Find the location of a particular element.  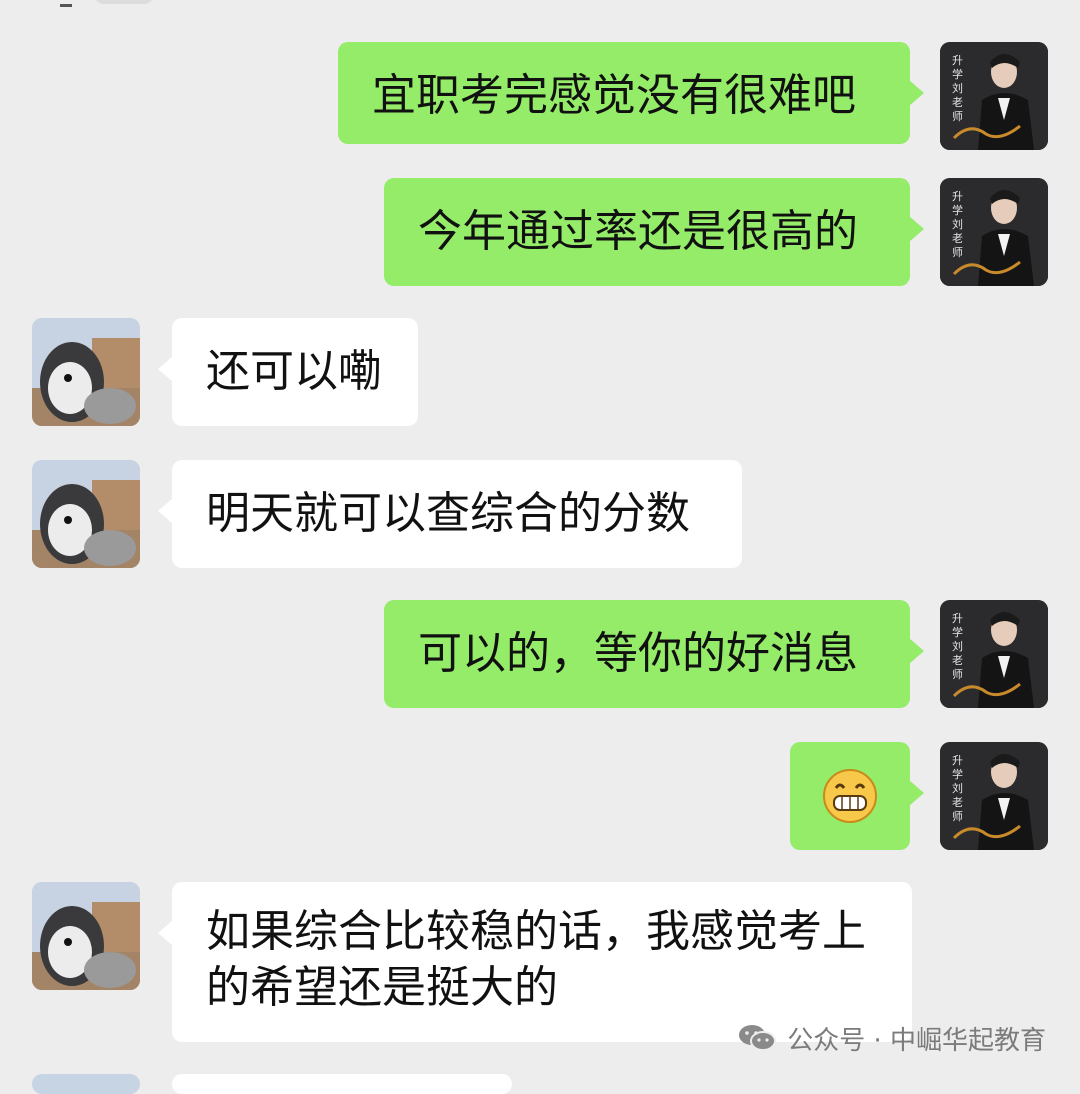

message-text: 还可以嘞 is located at coordinates (294, 371).